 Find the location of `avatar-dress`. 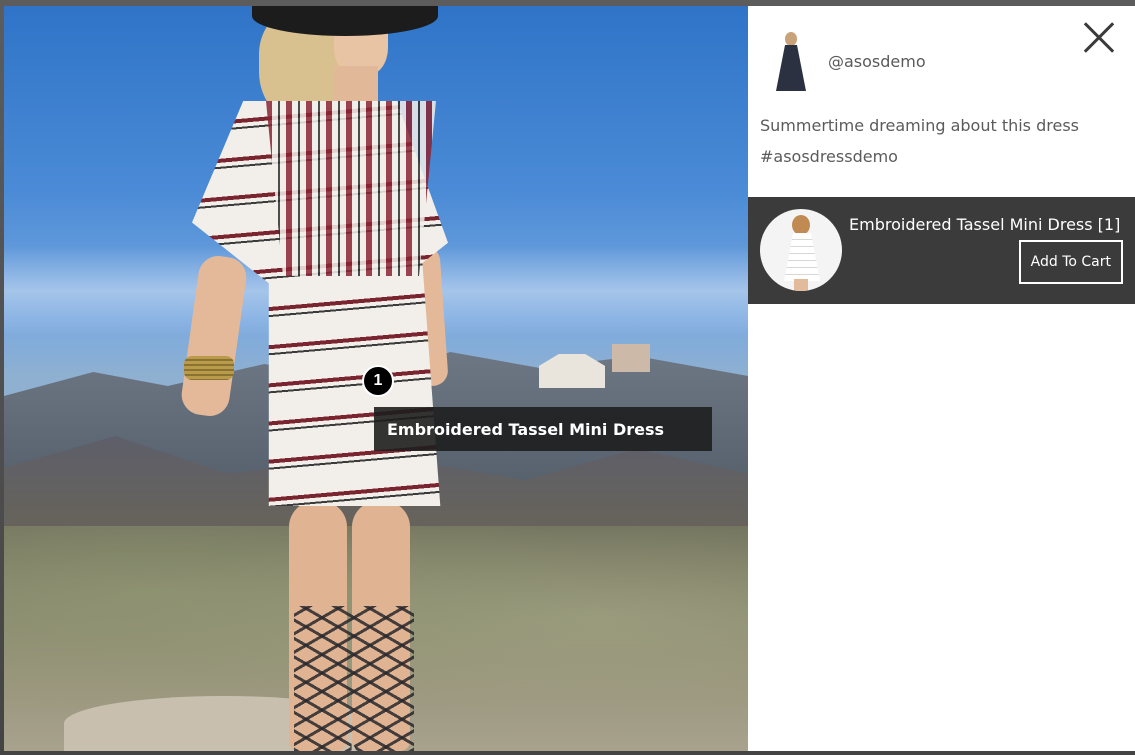

avatar-dress is located at coordinates (791, 68).